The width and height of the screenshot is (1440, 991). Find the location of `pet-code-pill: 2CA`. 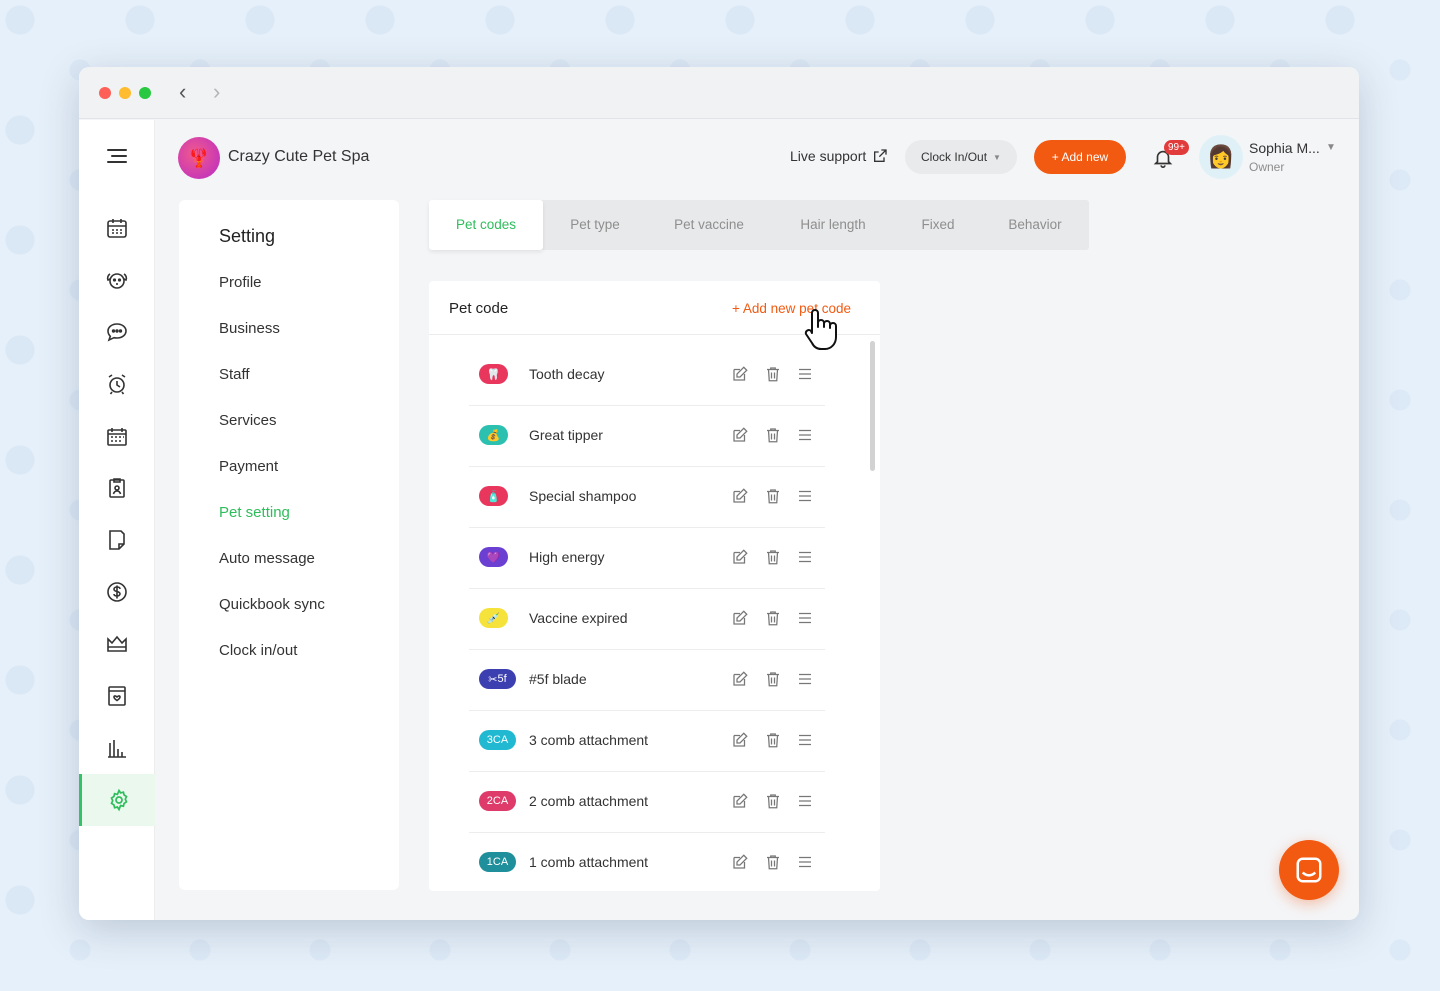

pet-code-pill: 2CA is located at coordinates (497, 801).